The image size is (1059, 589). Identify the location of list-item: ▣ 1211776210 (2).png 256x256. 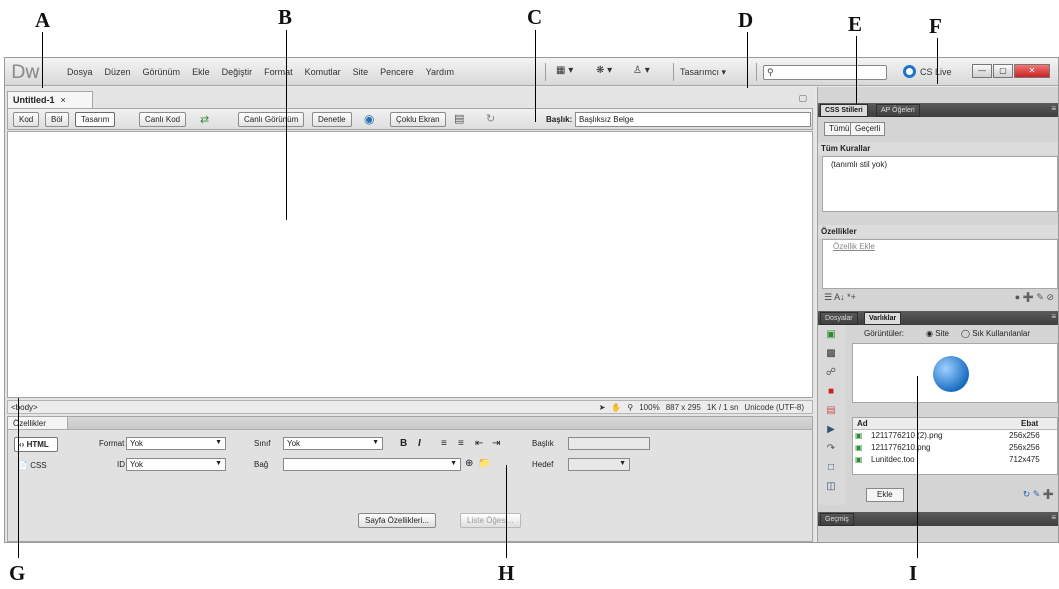
(955, 435).